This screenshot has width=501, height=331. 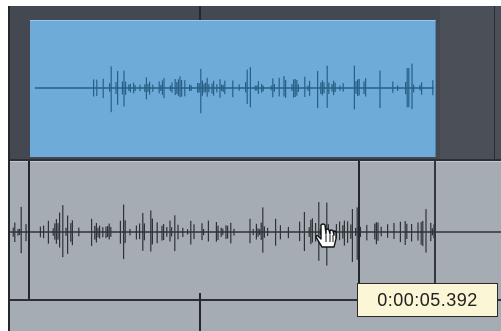 I want to click on track-end-line, so click(x=494, y=83).